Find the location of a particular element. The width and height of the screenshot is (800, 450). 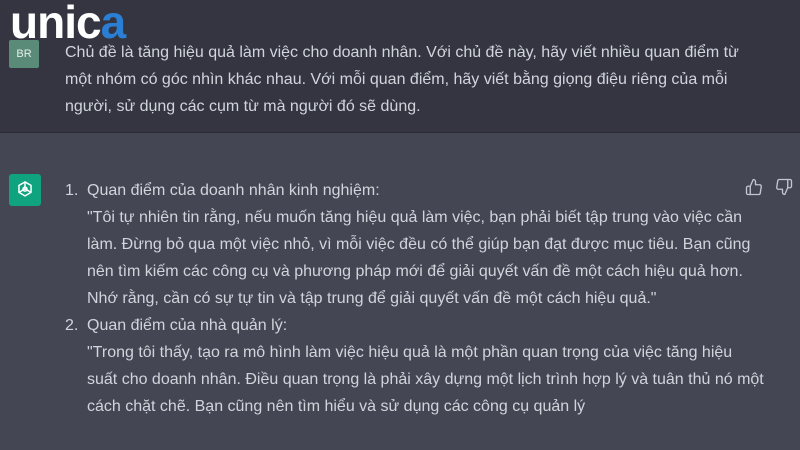

list-item-number: 1. is located at coordinates (72, 190).